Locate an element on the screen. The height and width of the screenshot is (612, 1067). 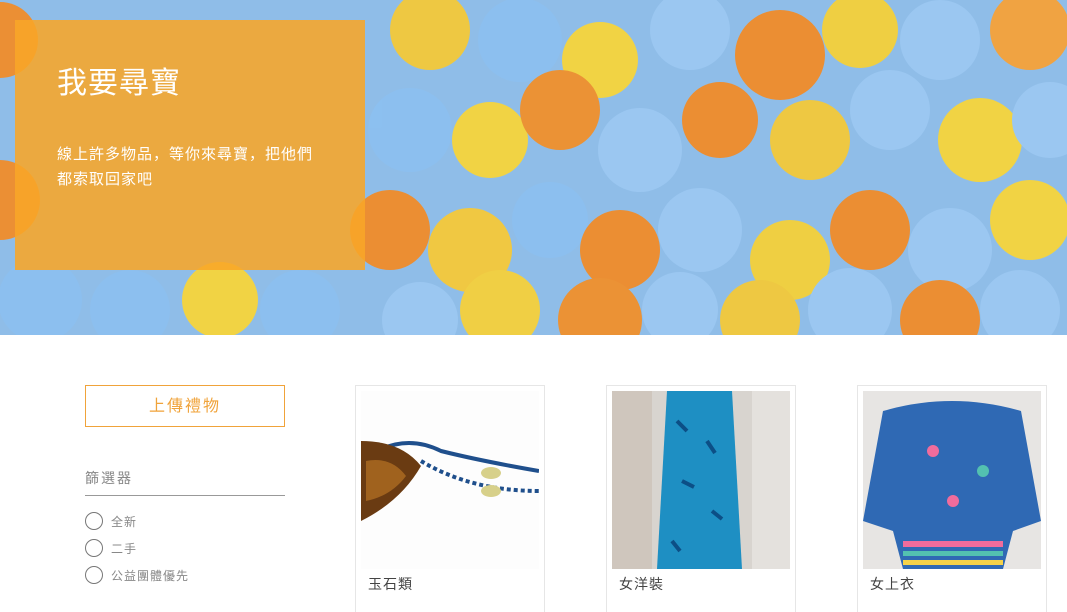
product-card: 玉石類 is located at coordinates (450, 498).